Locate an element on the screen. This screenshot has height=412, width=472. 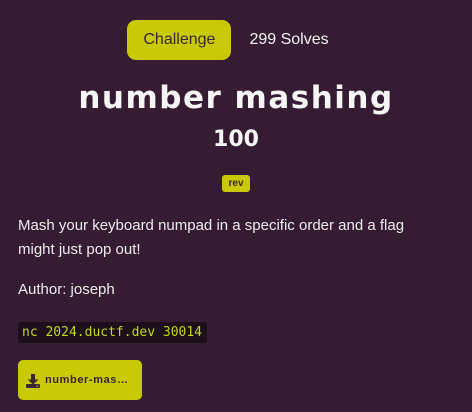
category-tag: rev is located at coordinates (236, 183).